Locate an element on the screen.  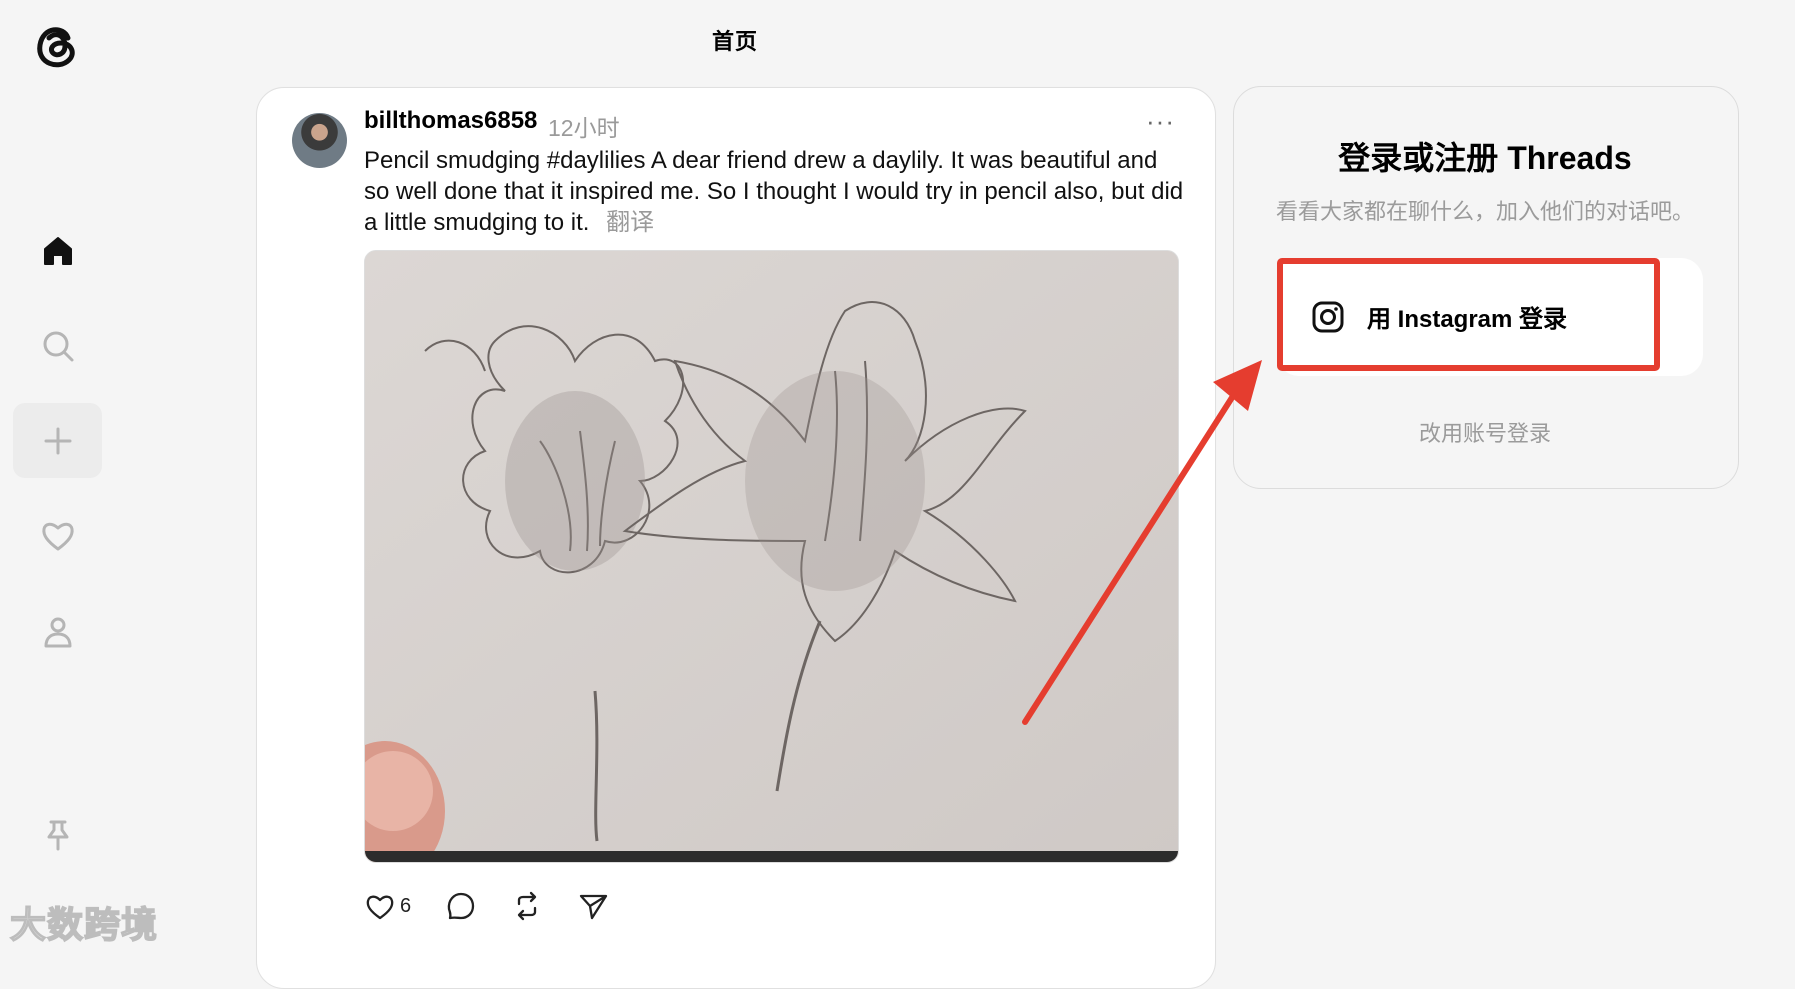
reply-button is located at coordinates (461, 906).